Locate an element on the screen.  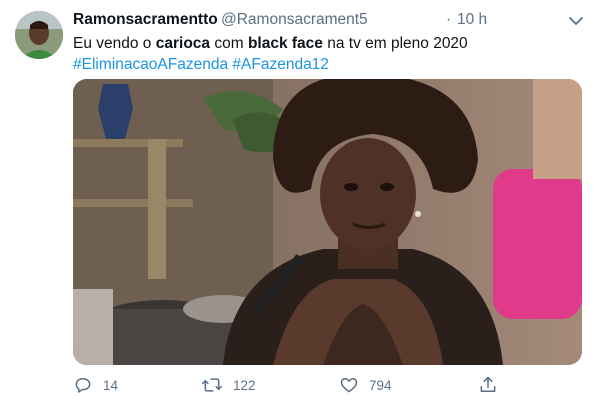
hashtag-line: #EliminacaoAFazenda #AFazenda12 is located at coordinates (328, 64).